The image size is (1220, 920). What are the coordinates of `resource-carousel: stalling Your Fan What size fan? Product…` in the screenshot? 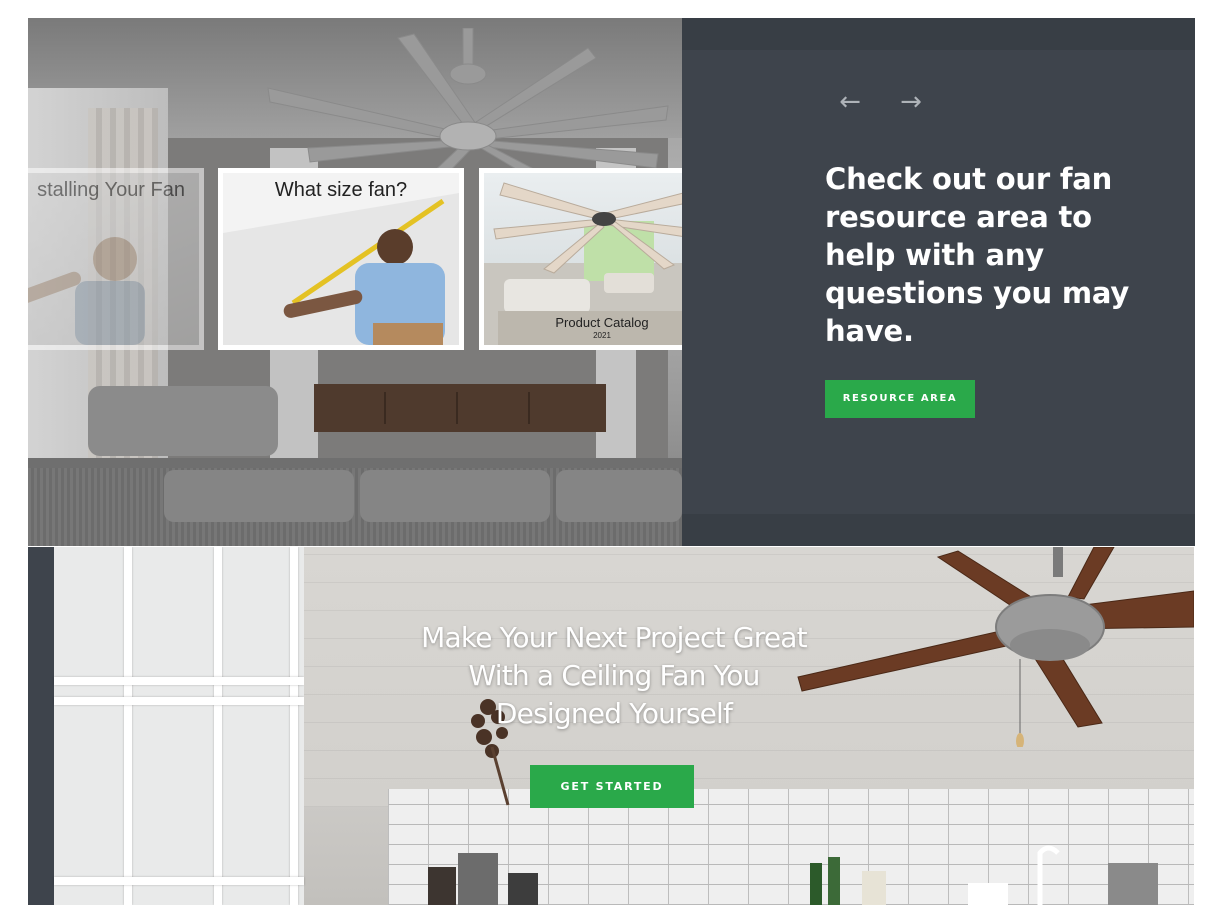 It's located at (378, 259).